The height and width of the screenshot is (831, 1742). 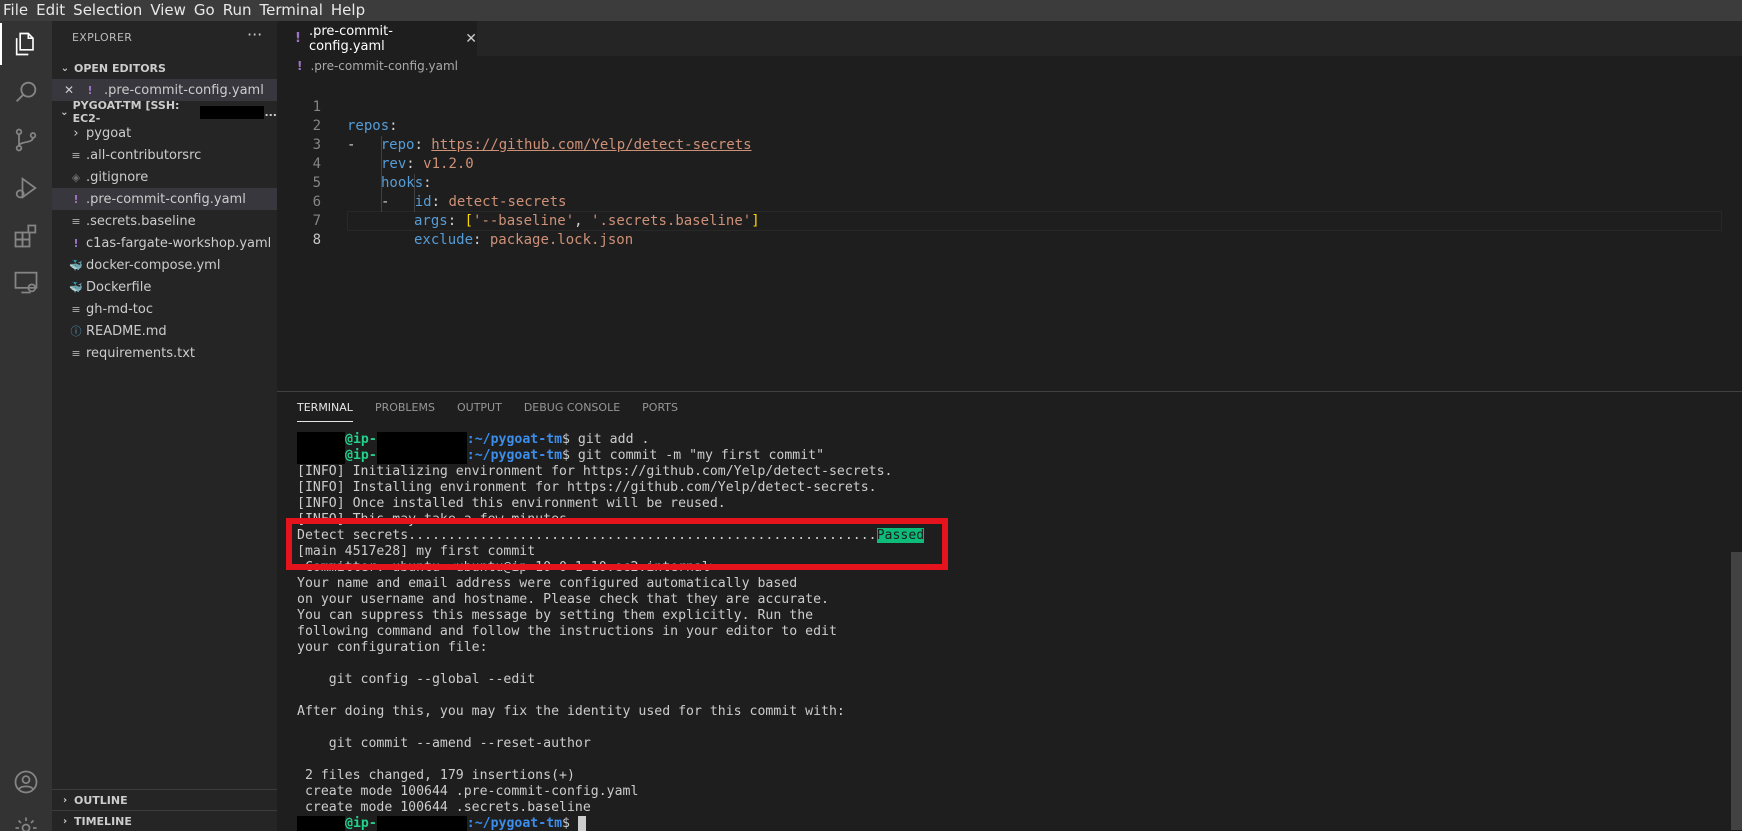 I want to click on menu-run: Run, so click(x=233, y=10).